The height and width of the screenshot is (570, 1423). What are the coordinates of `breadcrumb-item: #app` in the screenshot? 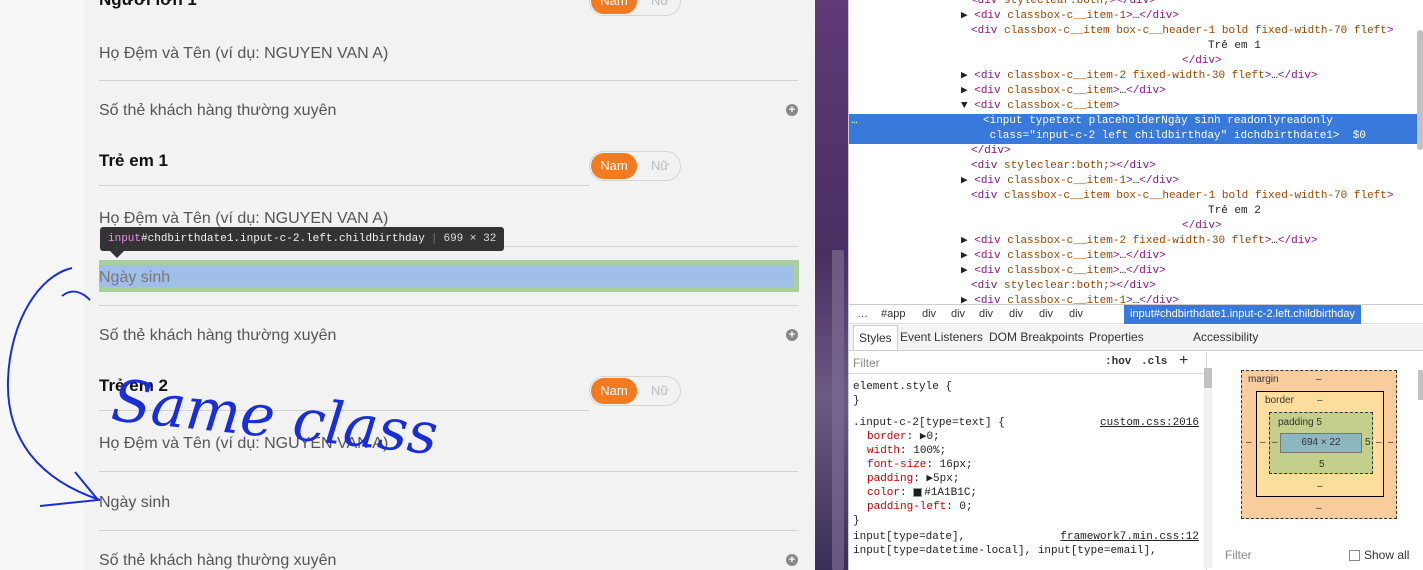 It's located at (893, 314).